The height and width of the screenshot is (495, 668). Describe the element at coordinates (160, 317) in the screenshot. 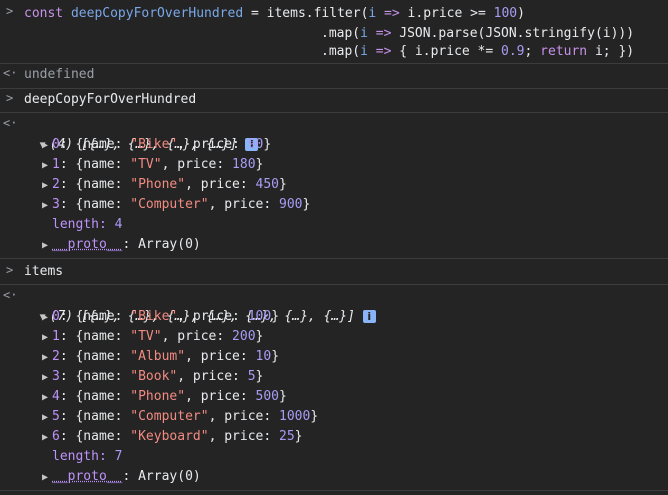

I see `array-entry: ▶ 0: {name: "Bike", price: 100}` at that location.